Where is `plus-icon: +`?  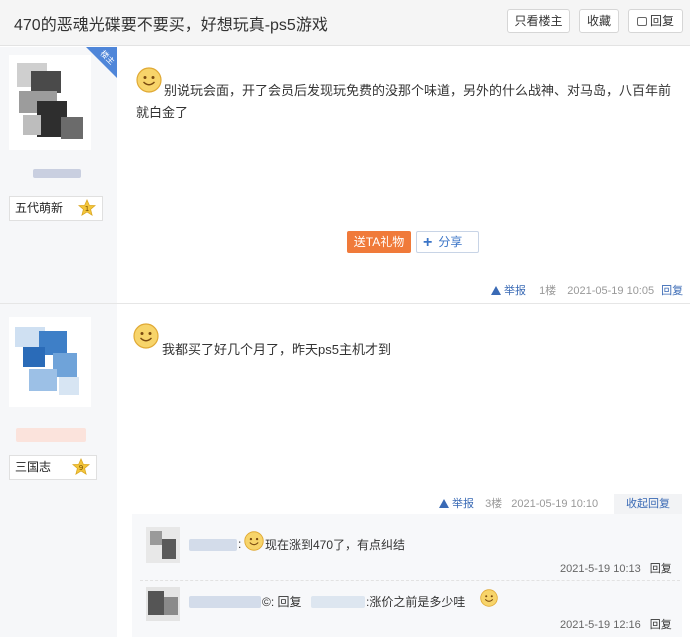
plus-icon: + is located at coordinates (428, 242).